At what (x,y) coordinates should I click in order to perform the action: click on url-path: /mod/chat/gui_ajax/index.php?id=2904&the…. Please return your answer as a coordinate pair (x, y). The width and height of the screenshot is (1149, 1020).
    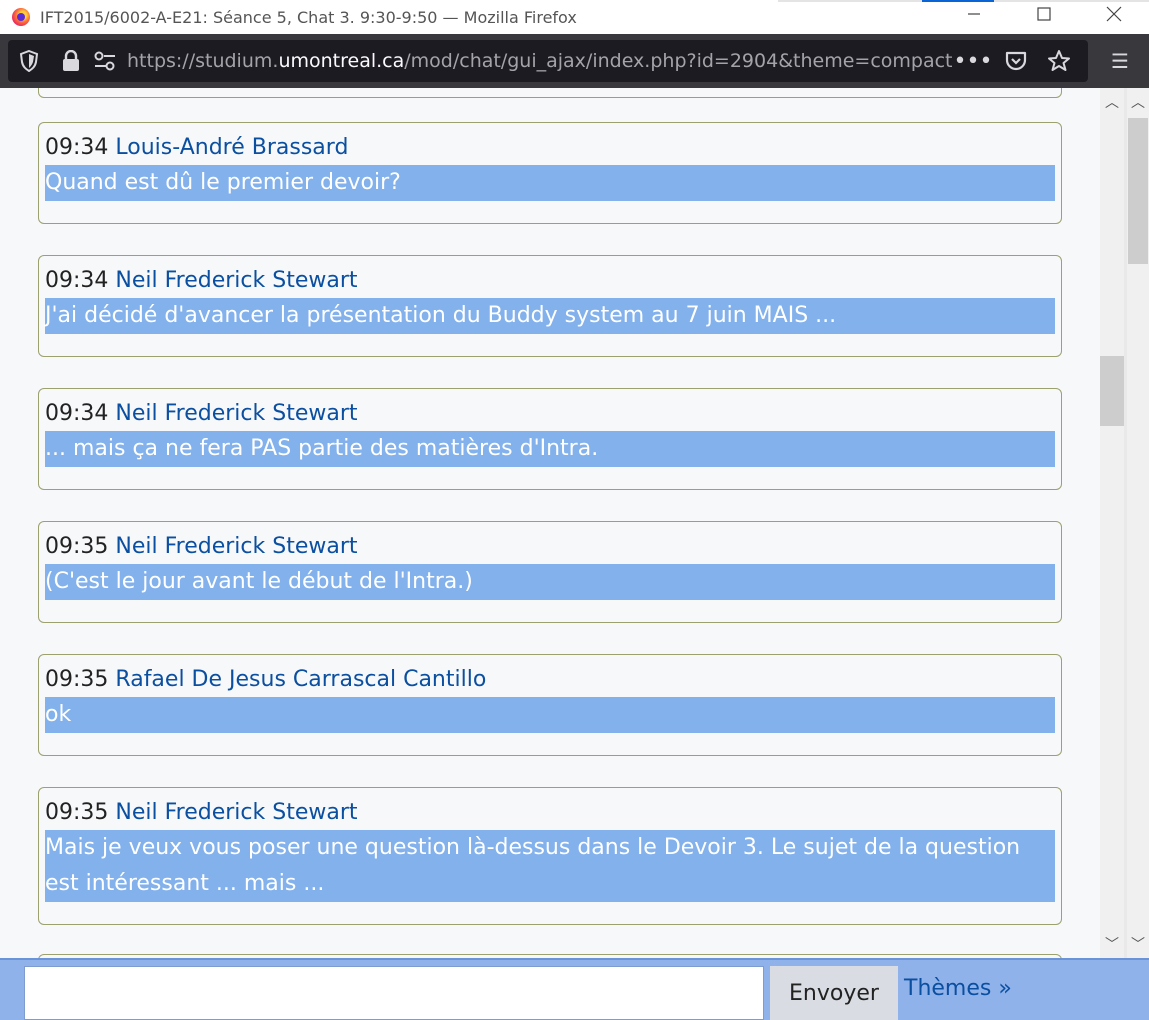
    Looking at the image, I should click on (678, 61).